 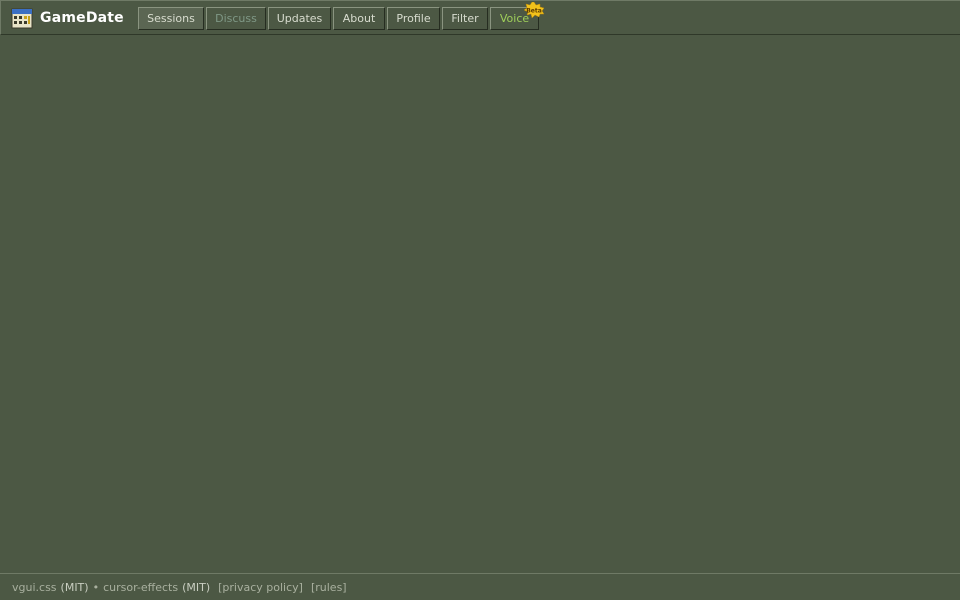 What do you see at coordinates (82, 18) in the screenshot?
I see `app-title: GameDate` at bounding box center [82, 18].